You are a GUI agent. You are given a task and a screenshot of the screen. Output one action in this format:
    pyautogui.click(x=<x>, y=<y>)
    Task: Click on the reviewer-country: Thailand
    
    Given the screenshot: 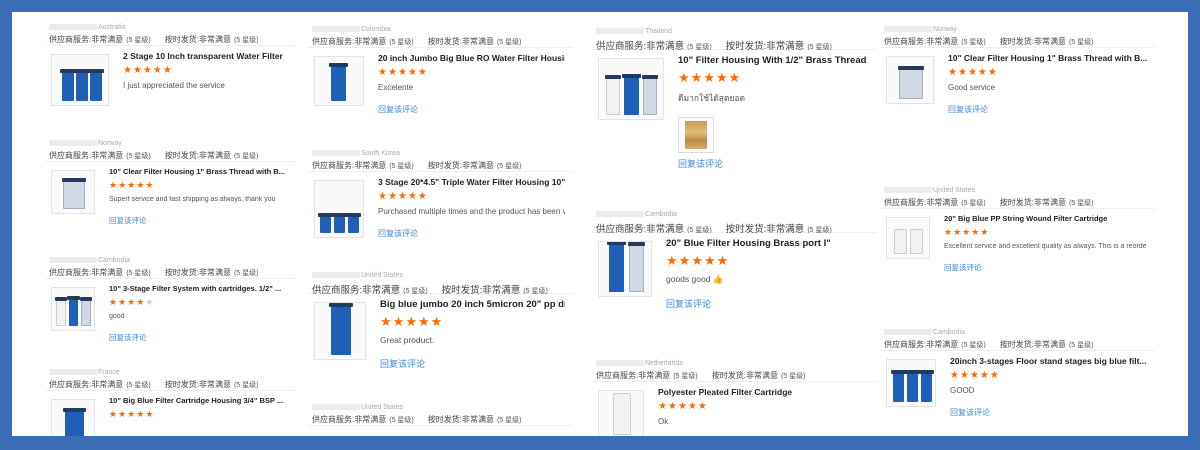 What is the action you would take?
    pyautogui.click(x=734, y=31)
    